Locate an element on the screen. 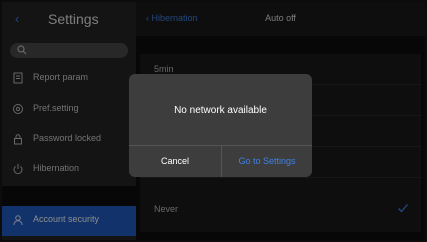 The height and width of the screenshot is (242, 427). cancel-button: Cancel is located at coordinates (175, 161).